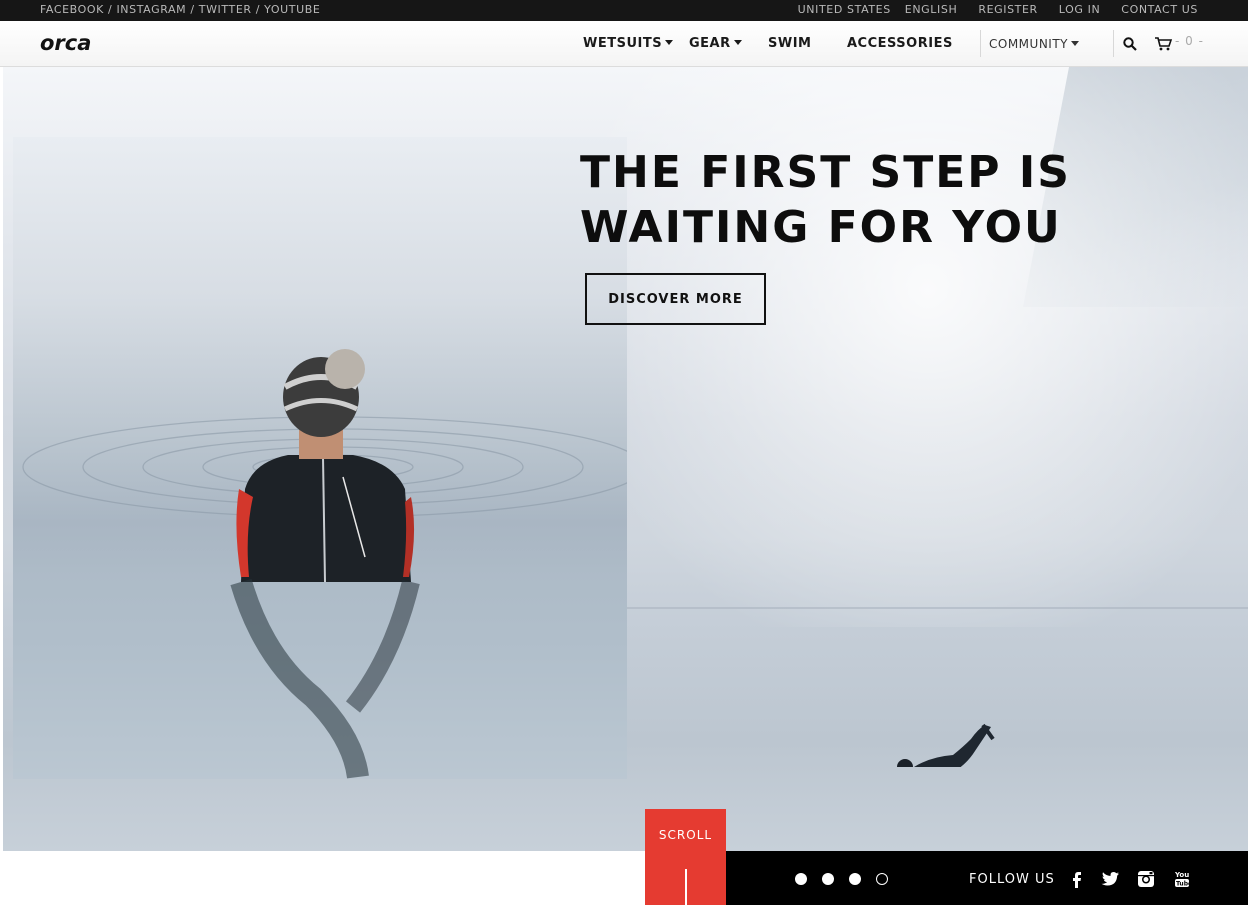 The width and height of the screenshot is (1248, 905). I want to click on nav-gear: GEAR, so click(715, 43).